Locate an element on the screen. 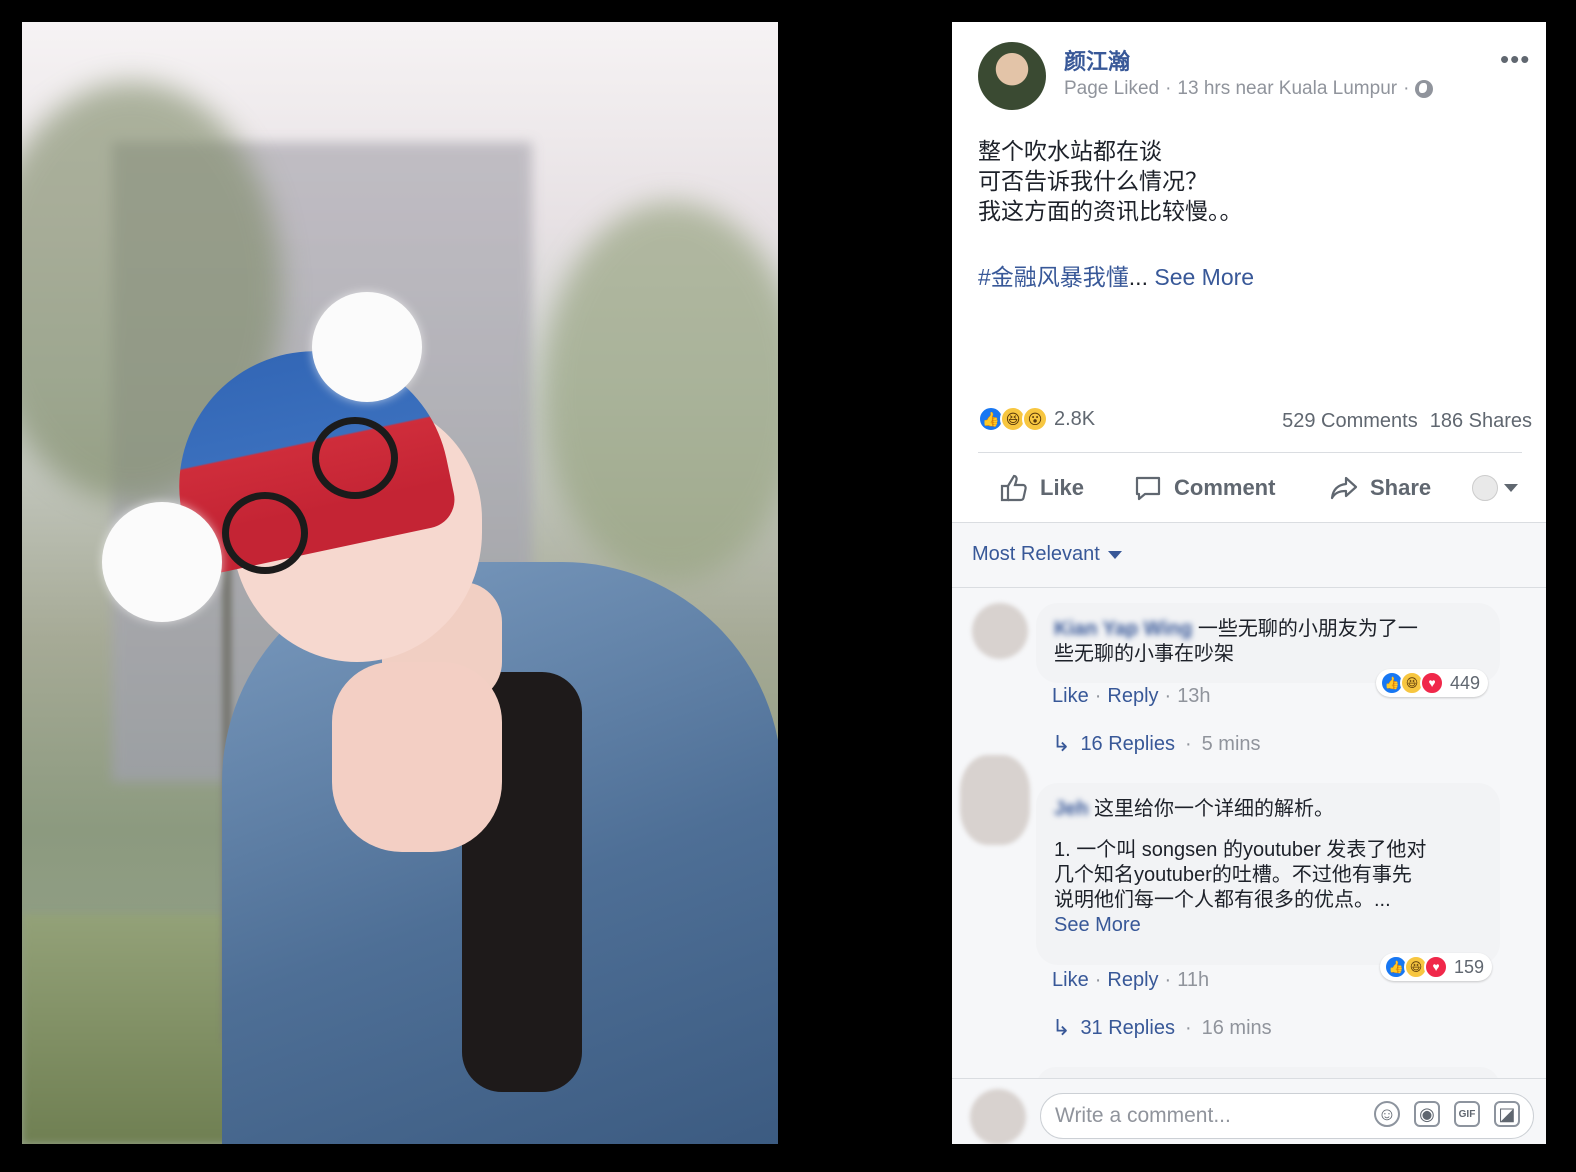 This screenshot has height=1172, width=1576. camera-icon: ◉ is located at coordinates (1427, 1114).